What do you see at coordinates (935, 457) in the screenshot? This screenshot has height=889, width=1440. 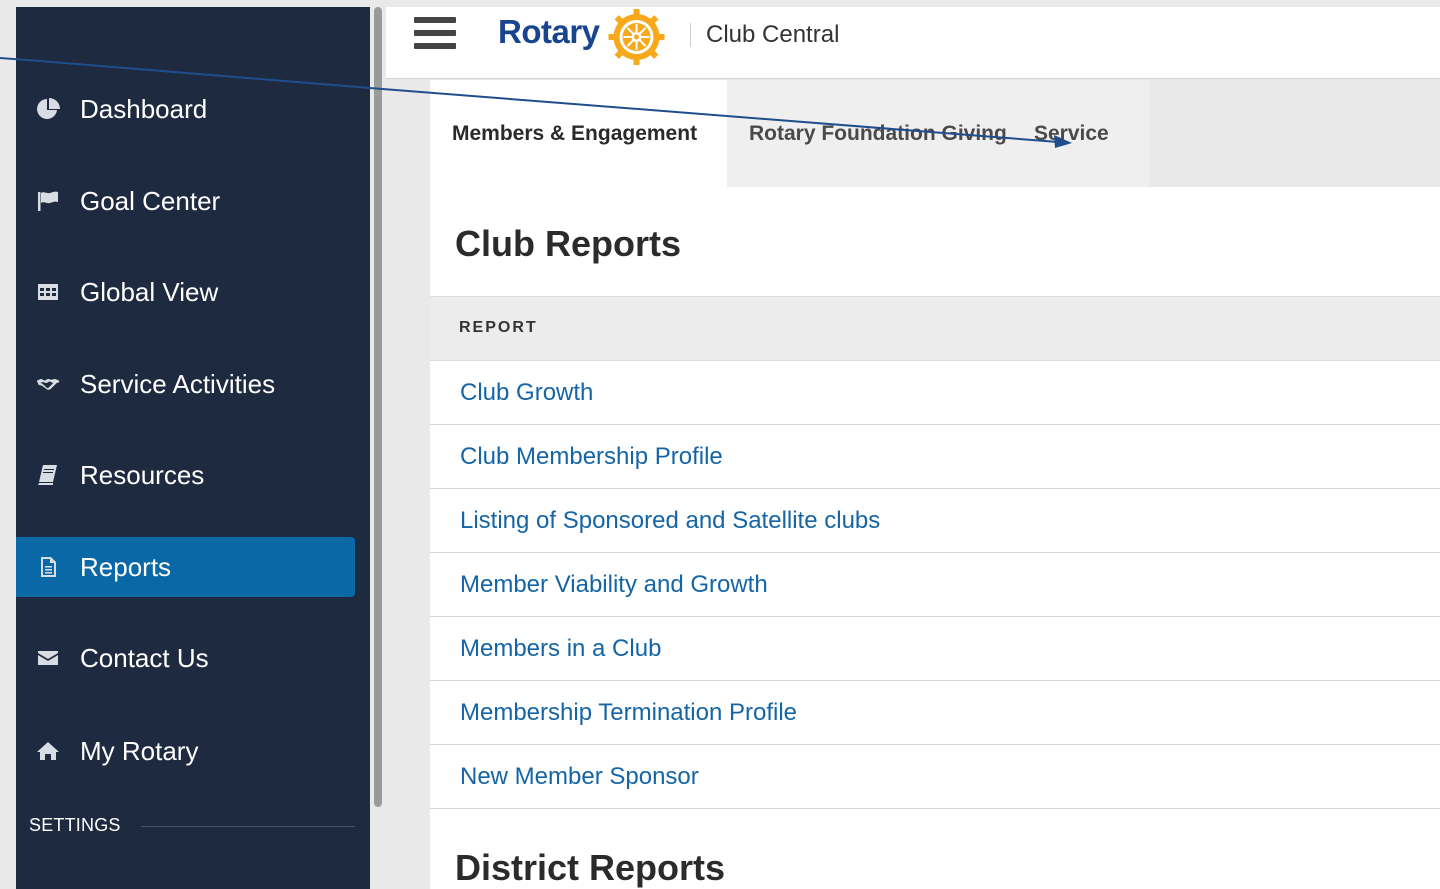 I see `table-row: Club Membership Profile` at bounding box center [935, 457].